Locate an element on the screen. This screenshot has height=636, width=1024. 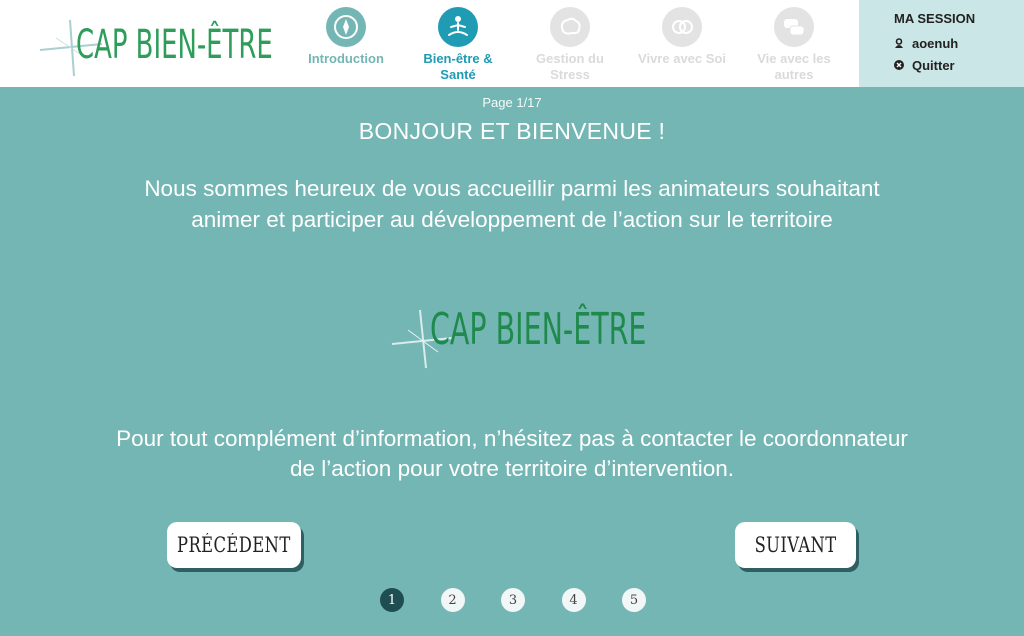
session-user: aoenuh is located at coordinates (959, 43).